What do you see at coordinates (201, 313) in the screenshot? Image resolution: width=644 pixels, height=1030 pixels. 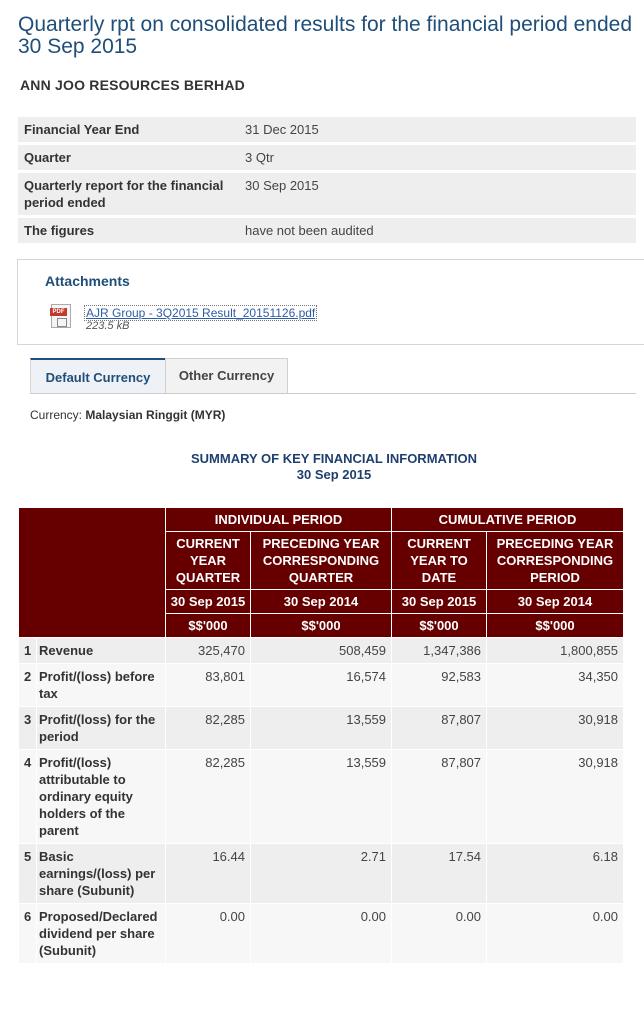 I see `attachment-link: AJR Group - 3Q2015 Result_20151126.pdf` at bounding box center [201, 313].